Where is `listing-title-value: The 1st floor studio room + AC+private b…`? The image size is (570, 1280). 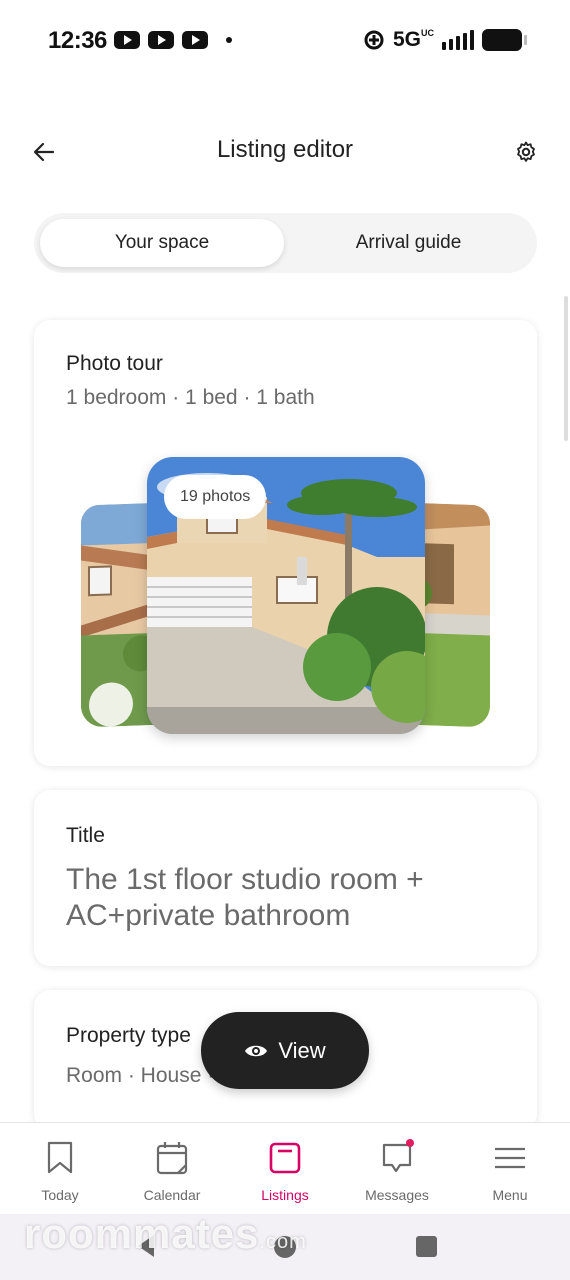
listing-title-value: The 1st floor studio room + AC+private b… is located at coordinates (245, 897).